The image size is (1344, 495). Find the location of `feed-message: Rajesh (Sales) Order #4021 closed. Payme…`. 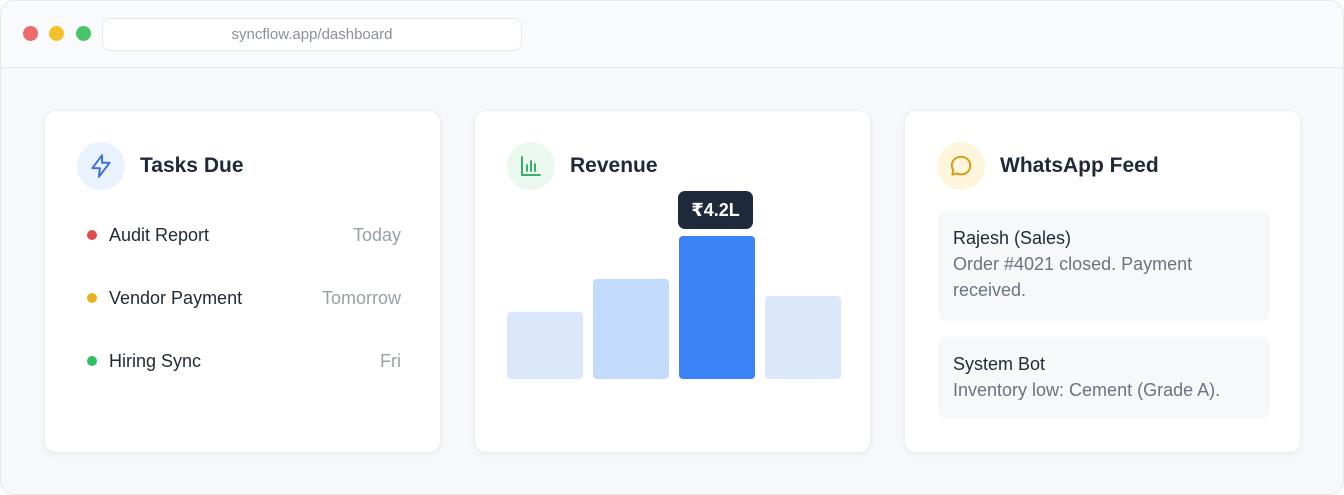

feed-message: Rajesh (Sales) Order #4021 closed. Payme… is located at coordinates (1104, 266).